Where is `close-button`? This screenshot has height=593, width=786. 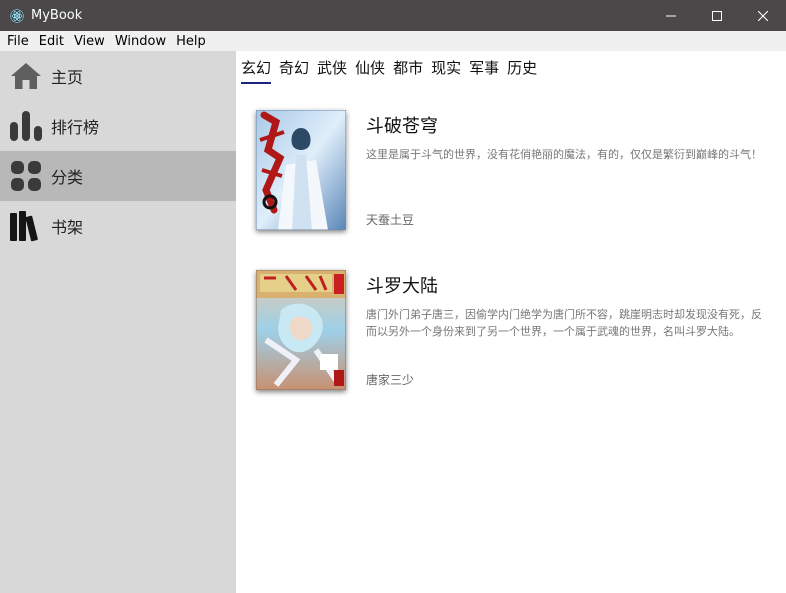 close-button is located at coordinates (763, 15).